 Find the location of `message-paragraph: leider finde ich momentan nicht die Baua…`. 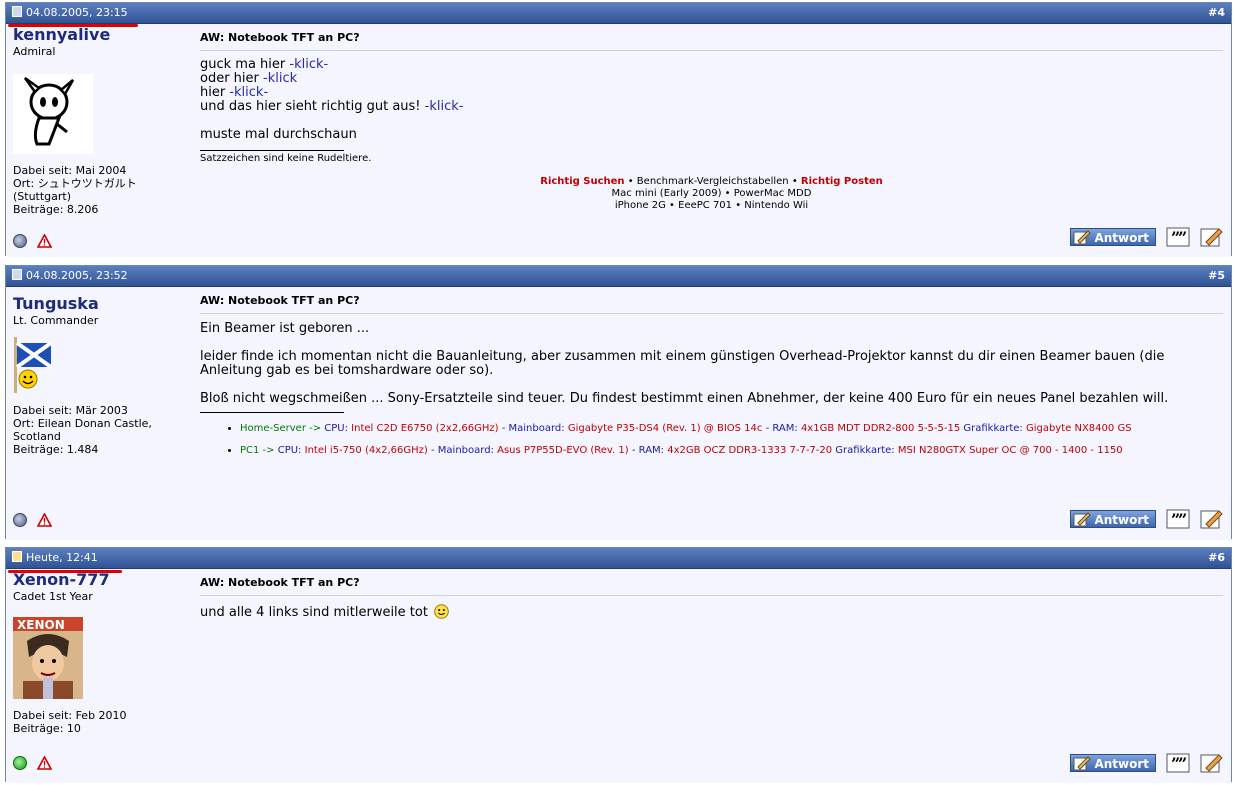

message-paragraph: leider finde ich momentan nicht die Baua… is located at coordinates (682, 363).